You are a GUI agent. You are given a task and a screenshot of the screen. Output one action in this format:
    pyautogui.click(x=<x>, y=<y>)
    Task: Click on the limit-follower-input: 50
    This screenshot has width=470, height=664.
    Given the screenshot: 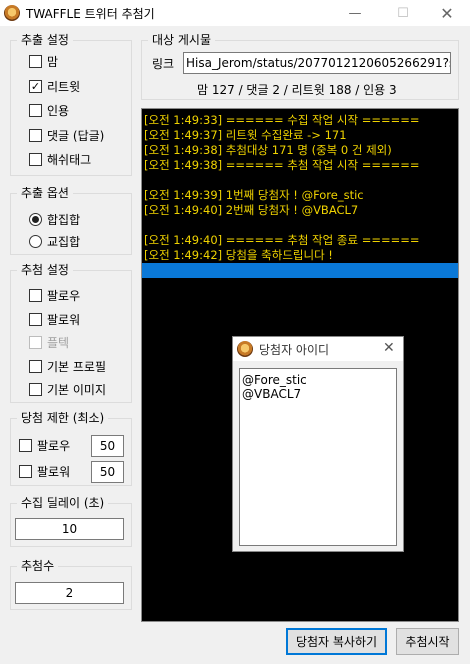 What is the action you would take?
    pyautogui.click(x=107, y=472)
    